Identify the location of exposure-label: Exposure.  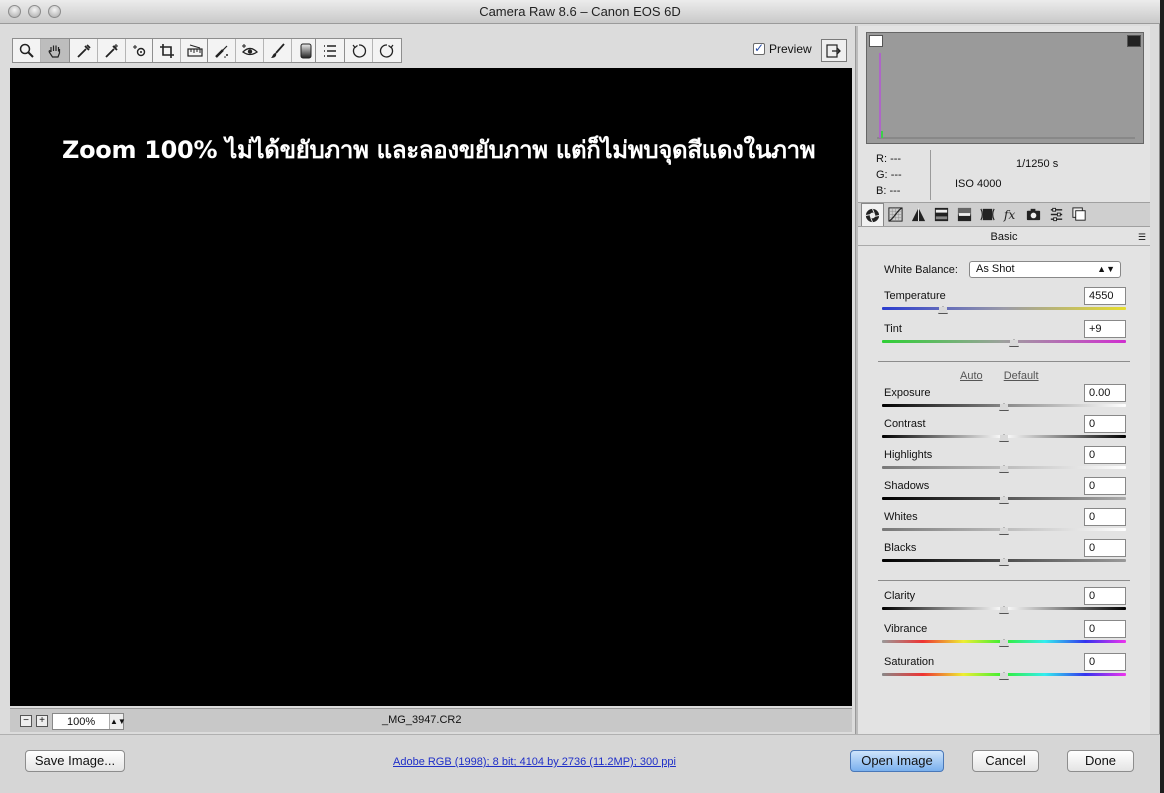
(907, 393).